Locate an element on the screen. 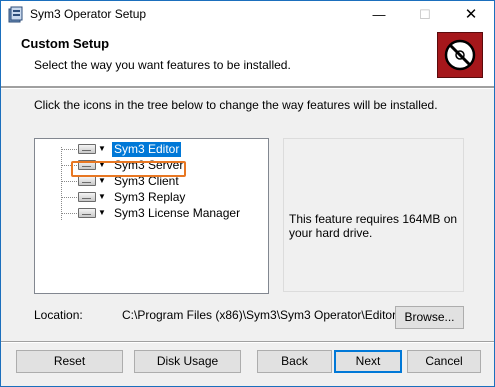  tree-item-sym3-editor: ▼ Sym3 Editor is located at coordinates (161, 150).